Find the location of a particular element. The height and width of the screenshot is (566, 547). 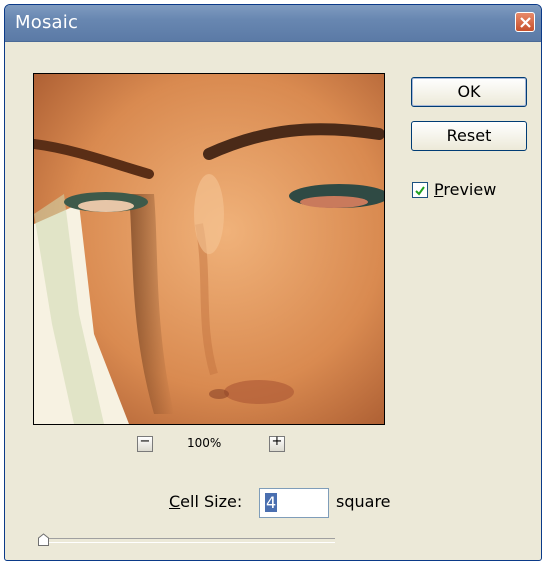

cell-size-slider-track is located at coordinates (189, 540).